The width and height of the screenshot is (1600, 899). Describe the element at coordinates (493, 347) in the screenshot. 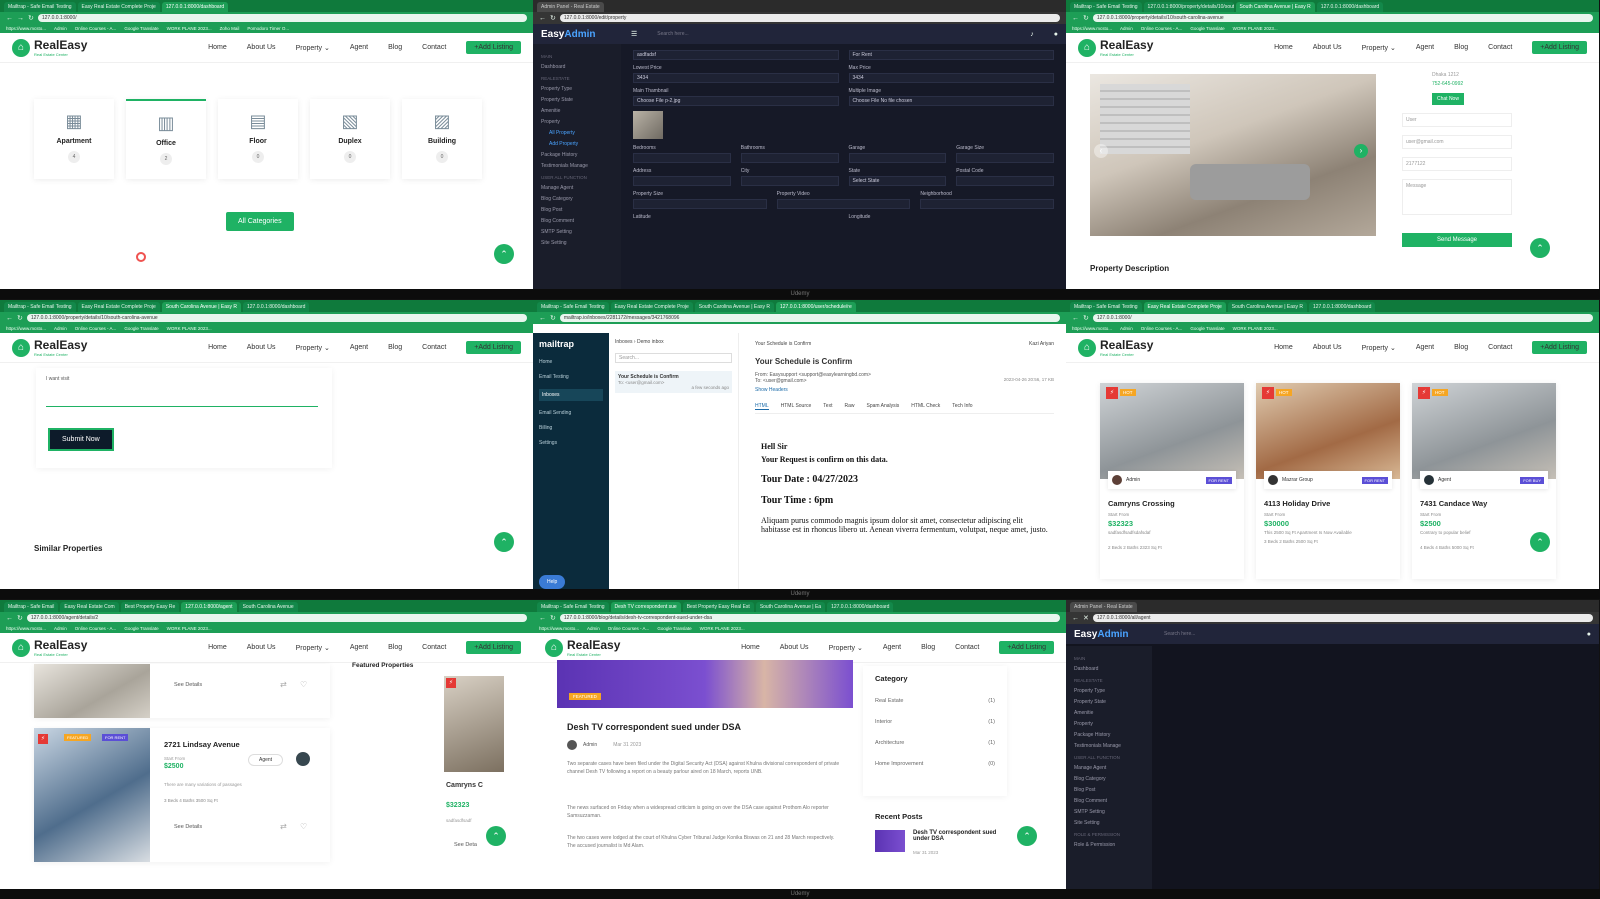

I see `add-listing-button: +Add Listing` at that location.